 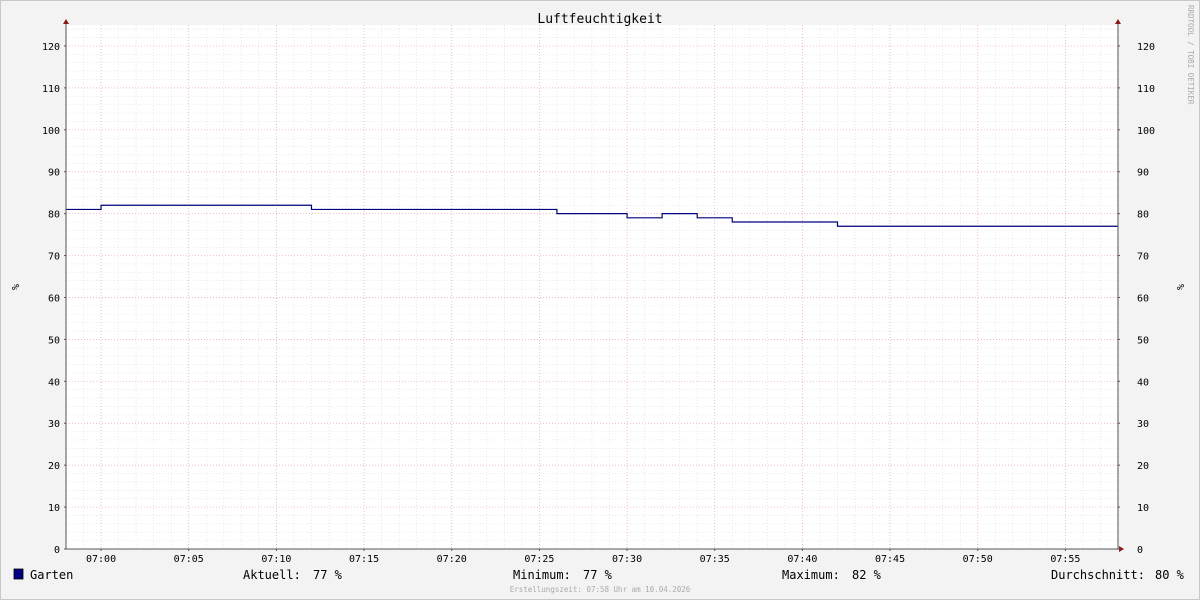 What do you see at coordinates (1065, 559) in the screenshot?
I see `x-tick-label: 07:55` at bounding box center [1065, 559].